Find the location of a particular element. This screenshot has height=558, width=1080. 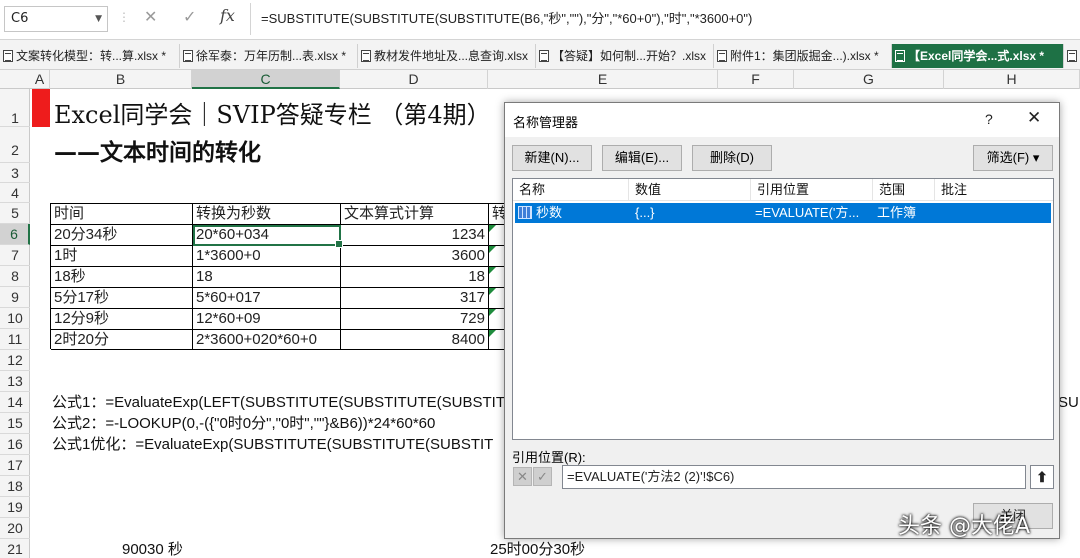

filter-button: 筛选(F) ▾ is located at coordinates (1013, 158).